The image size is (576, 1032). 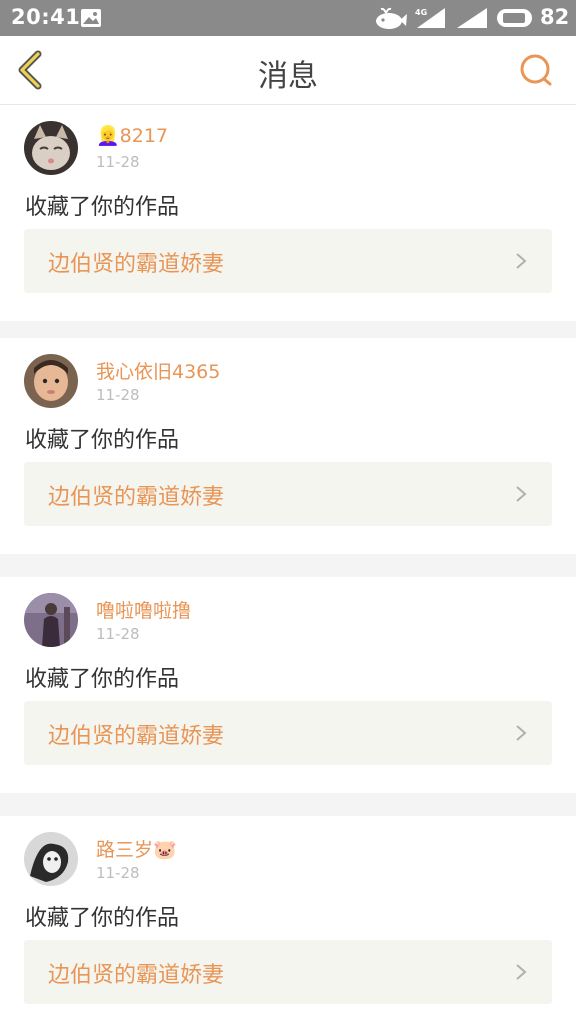 I want to click on username: 我心依旧4365, so click(x=158, y=370).